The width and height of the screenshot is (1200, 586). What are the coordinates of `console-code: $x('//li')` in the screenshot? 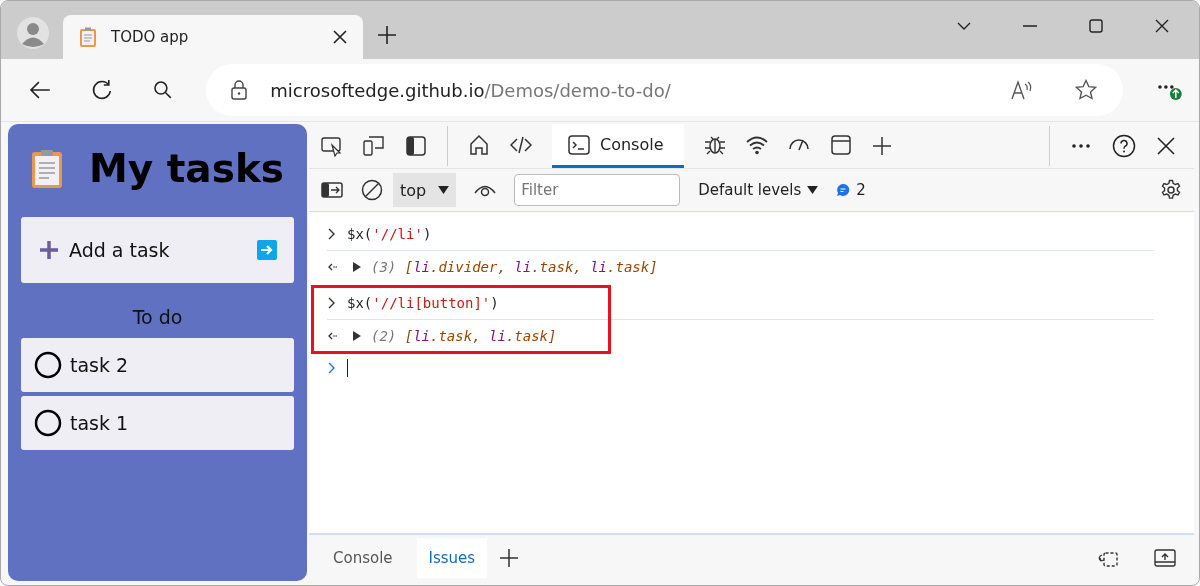 It's located at (389, 234).